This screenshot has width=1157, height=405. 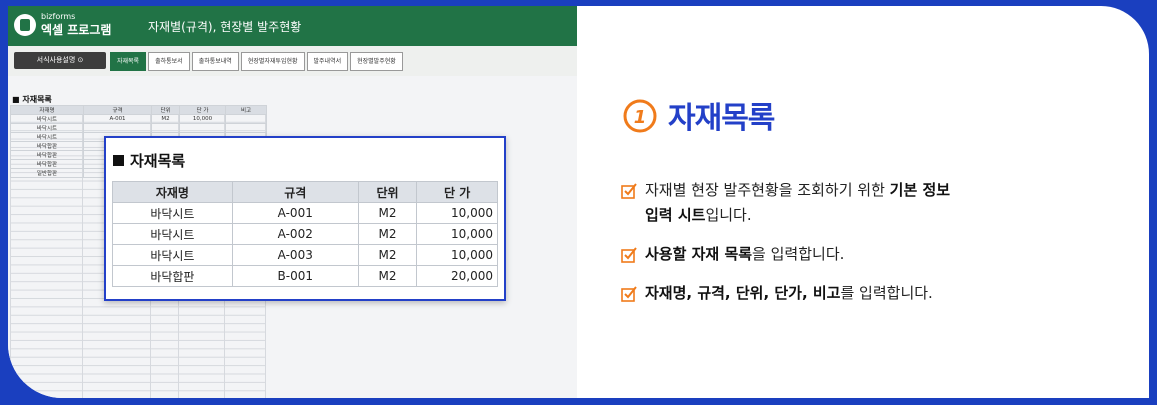 What do you see at coordinates (327, 61) in the screenshot?
I see `tab-order-statement: 발주내역서` at bounding box center [327, 61].